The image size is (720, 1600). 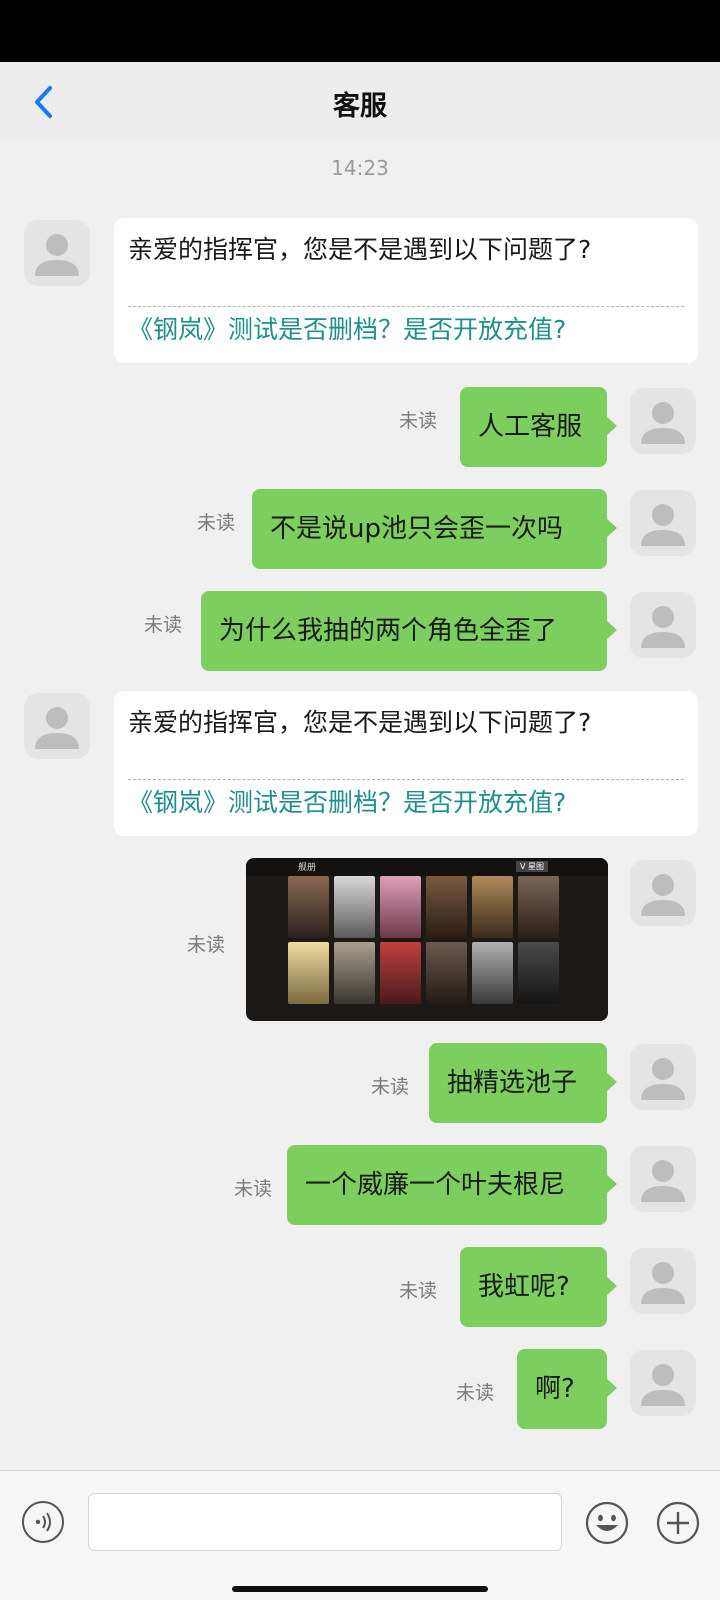 What do you see at coordinates (427, 939) in the screenshot?
I see `image-message-game-screenshot: 舰册 V 星图` at bounding box center [427, 939].